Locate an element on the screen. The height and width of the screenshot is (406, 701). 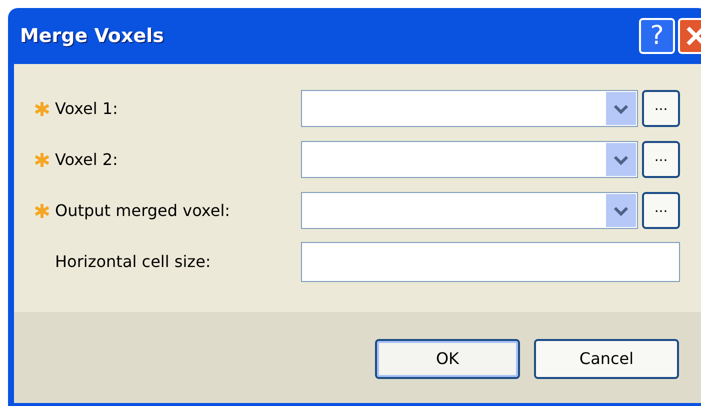
close-icon is located at coordinates (693, 36).